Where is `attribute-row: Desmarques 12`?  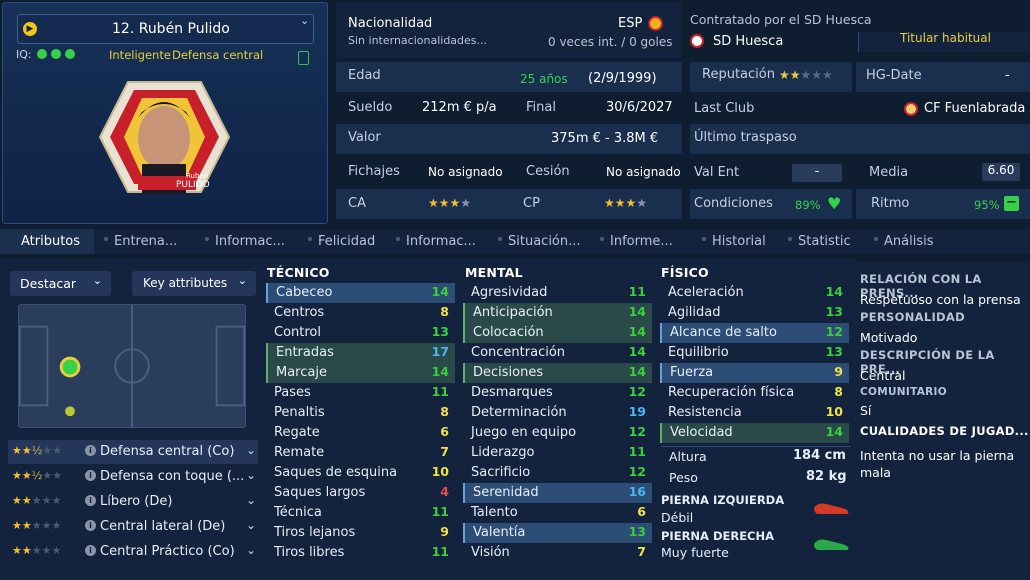
attribute-row: Desmarques 12 is located at coordinates (557, 393).